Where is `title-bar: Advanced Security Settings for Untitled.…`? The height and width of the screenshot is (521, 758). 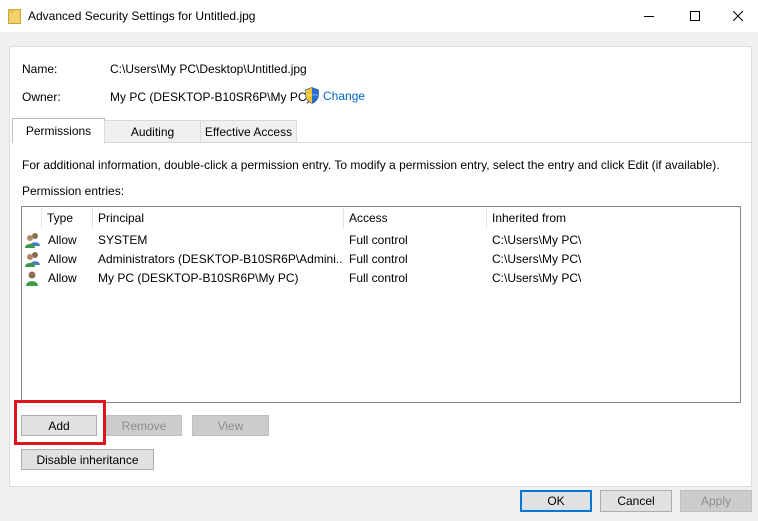 title-bar: Advanced Security Settings for Untitled.… is located at coordinates (379, 16).